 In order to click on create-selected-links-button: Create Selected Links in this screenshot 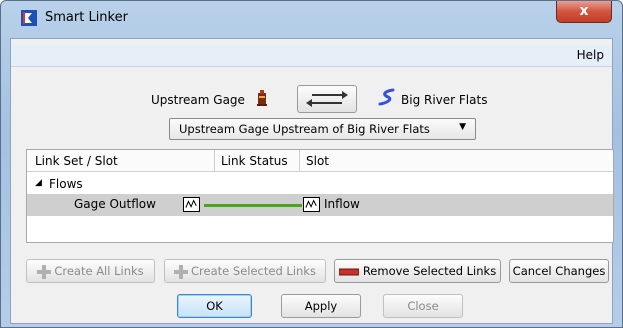, I will do `click(245, 271)`.